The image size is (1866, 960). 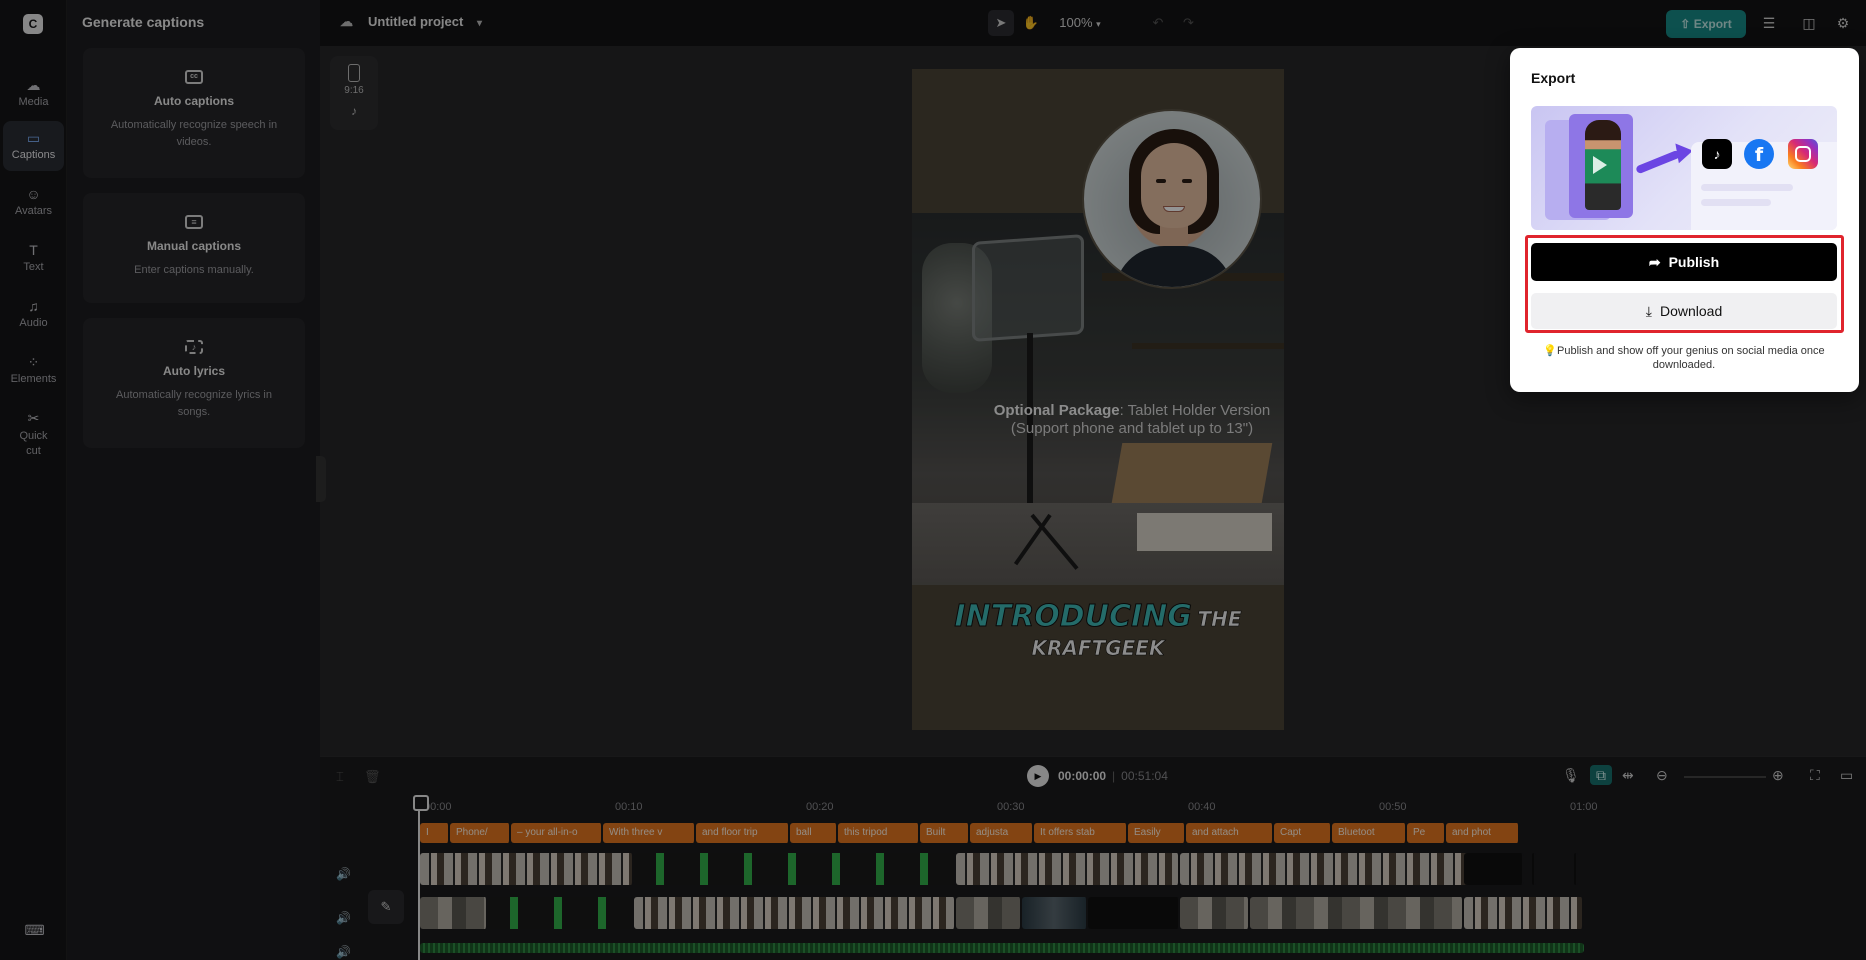 I want to click on caption-clip: Pe, so click(x=1426, y=833).